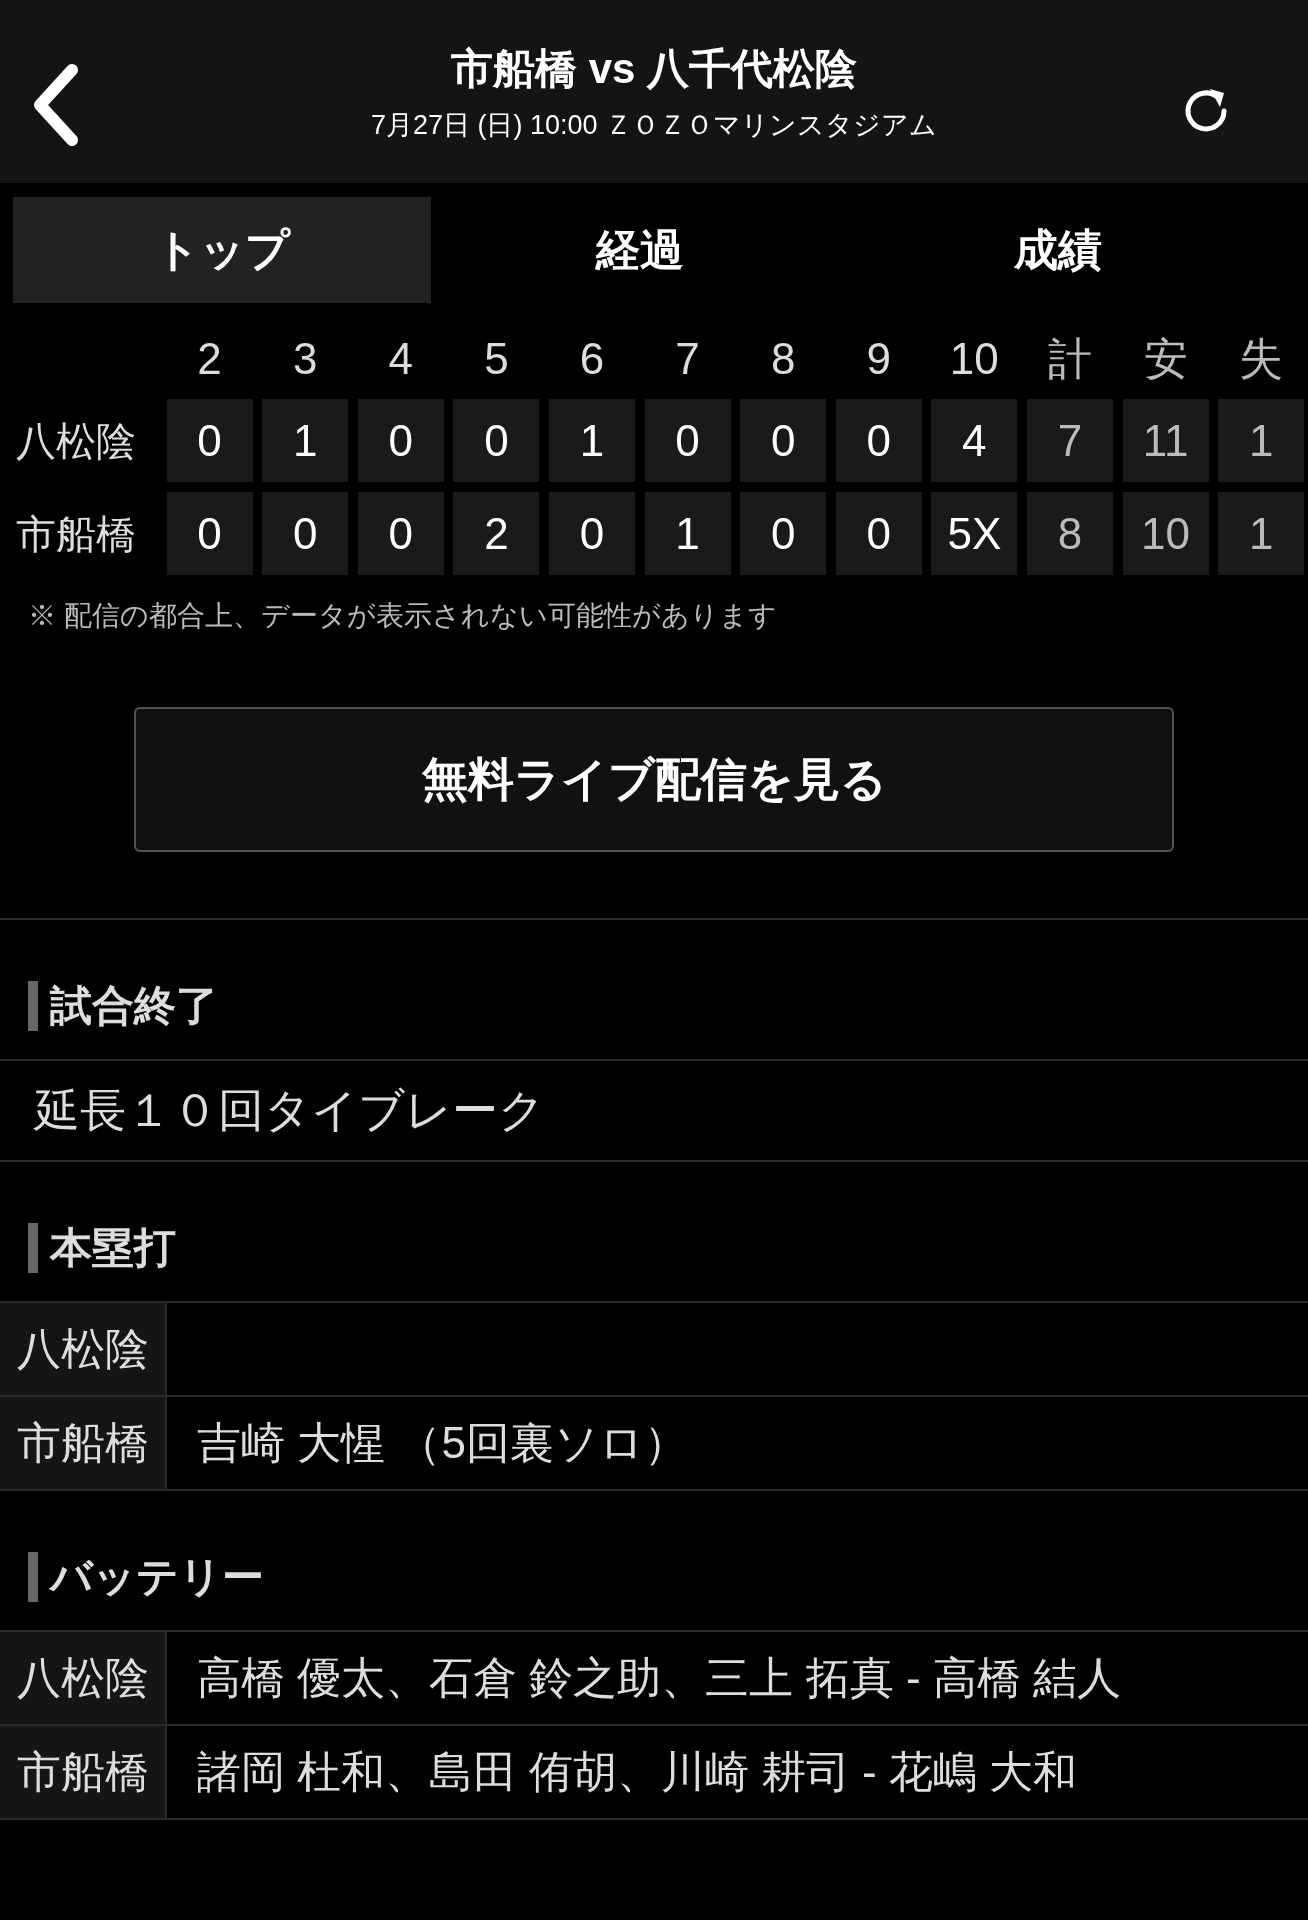 The image size is (1308, 1920). What do you see at coordinates (1069, 533) in the screenshot?
I see `score-cell: 8` at bounding box center [1069, 533].